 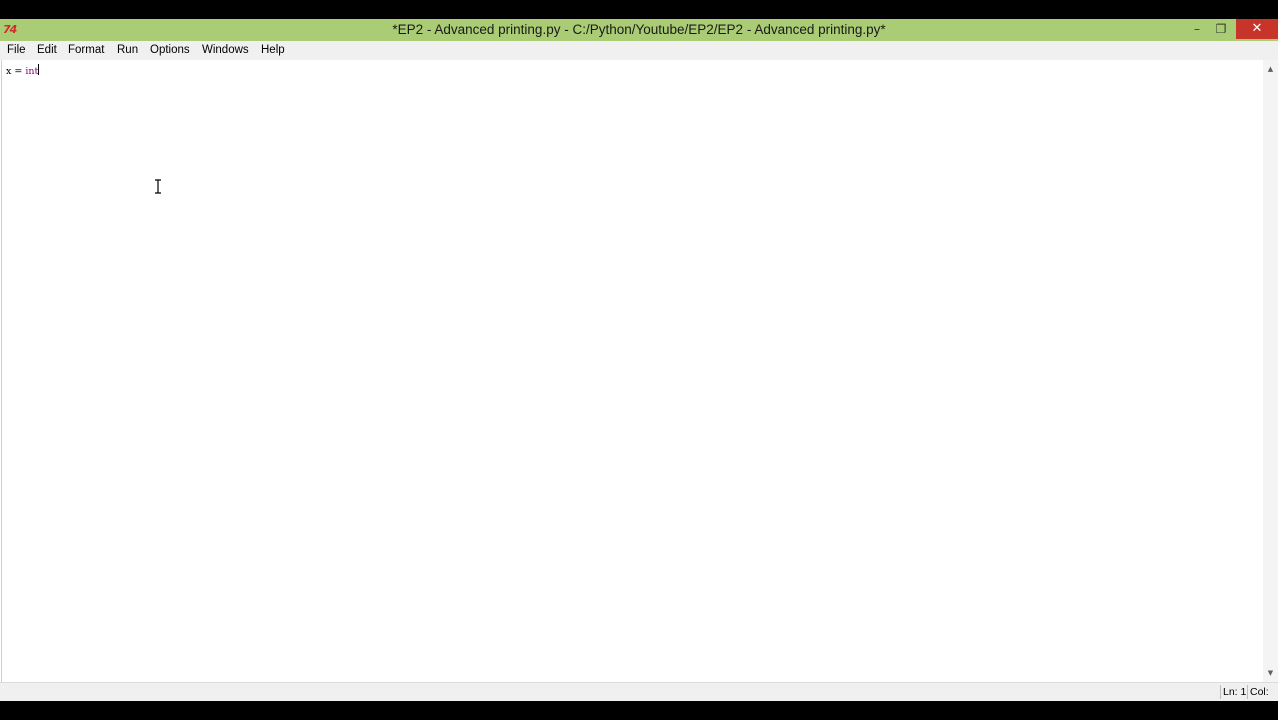 I want to click on code-line-1: x = int, so click(x=23, y=71).